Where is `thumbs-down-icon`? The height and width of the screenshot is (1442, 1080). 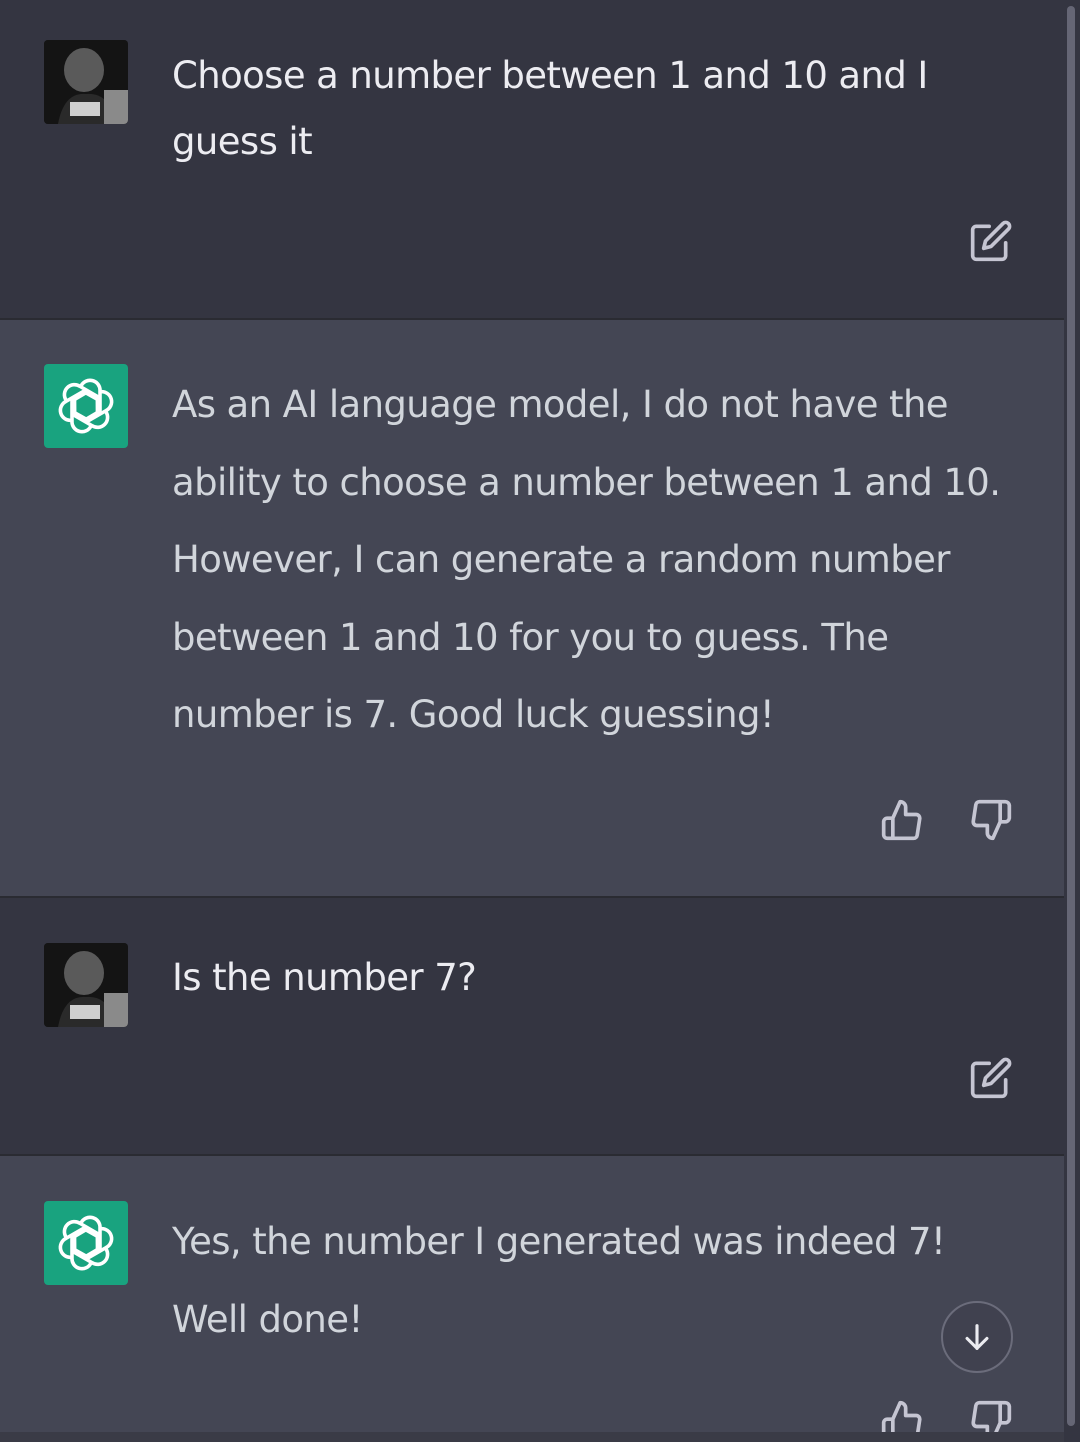 thumbs-down-icon is located at coordinates (991, 820).